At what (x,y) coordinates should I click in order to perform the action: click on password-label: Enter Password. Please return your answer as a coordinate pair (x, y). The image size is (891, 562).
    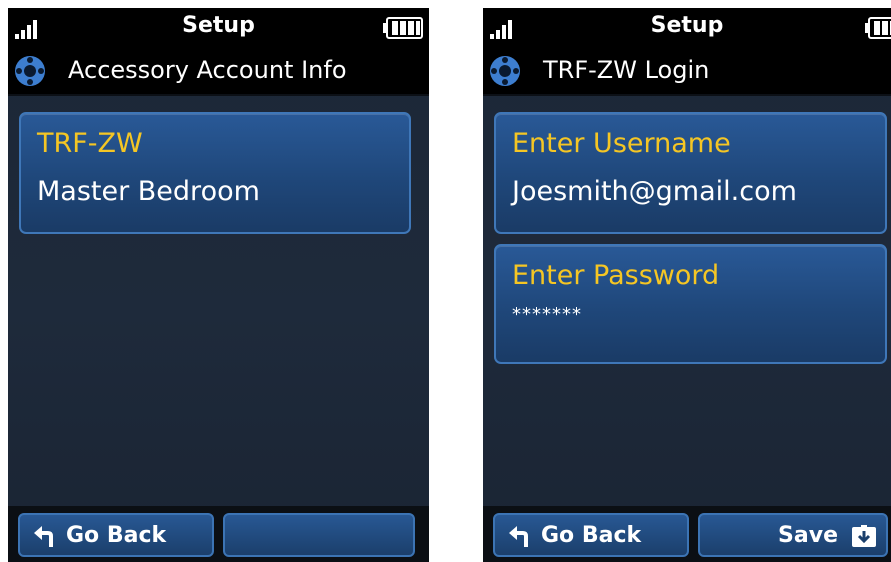
    Looking at the image, I should click on (616, 275).